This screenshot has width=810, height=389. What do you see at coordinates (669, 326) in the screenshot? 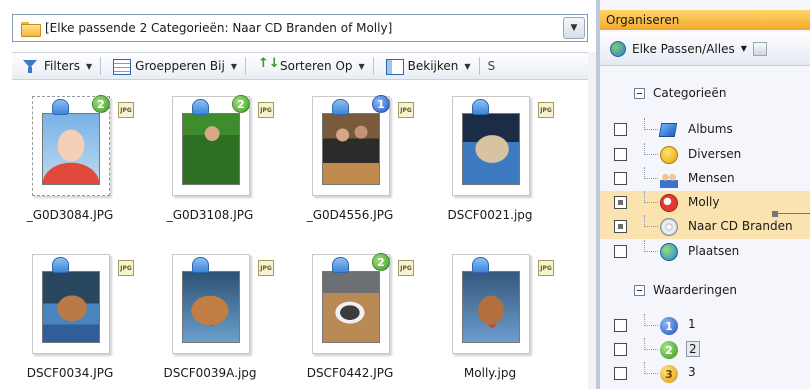
I see `rating-1-icon: 1` at bounding box center [669, 326].